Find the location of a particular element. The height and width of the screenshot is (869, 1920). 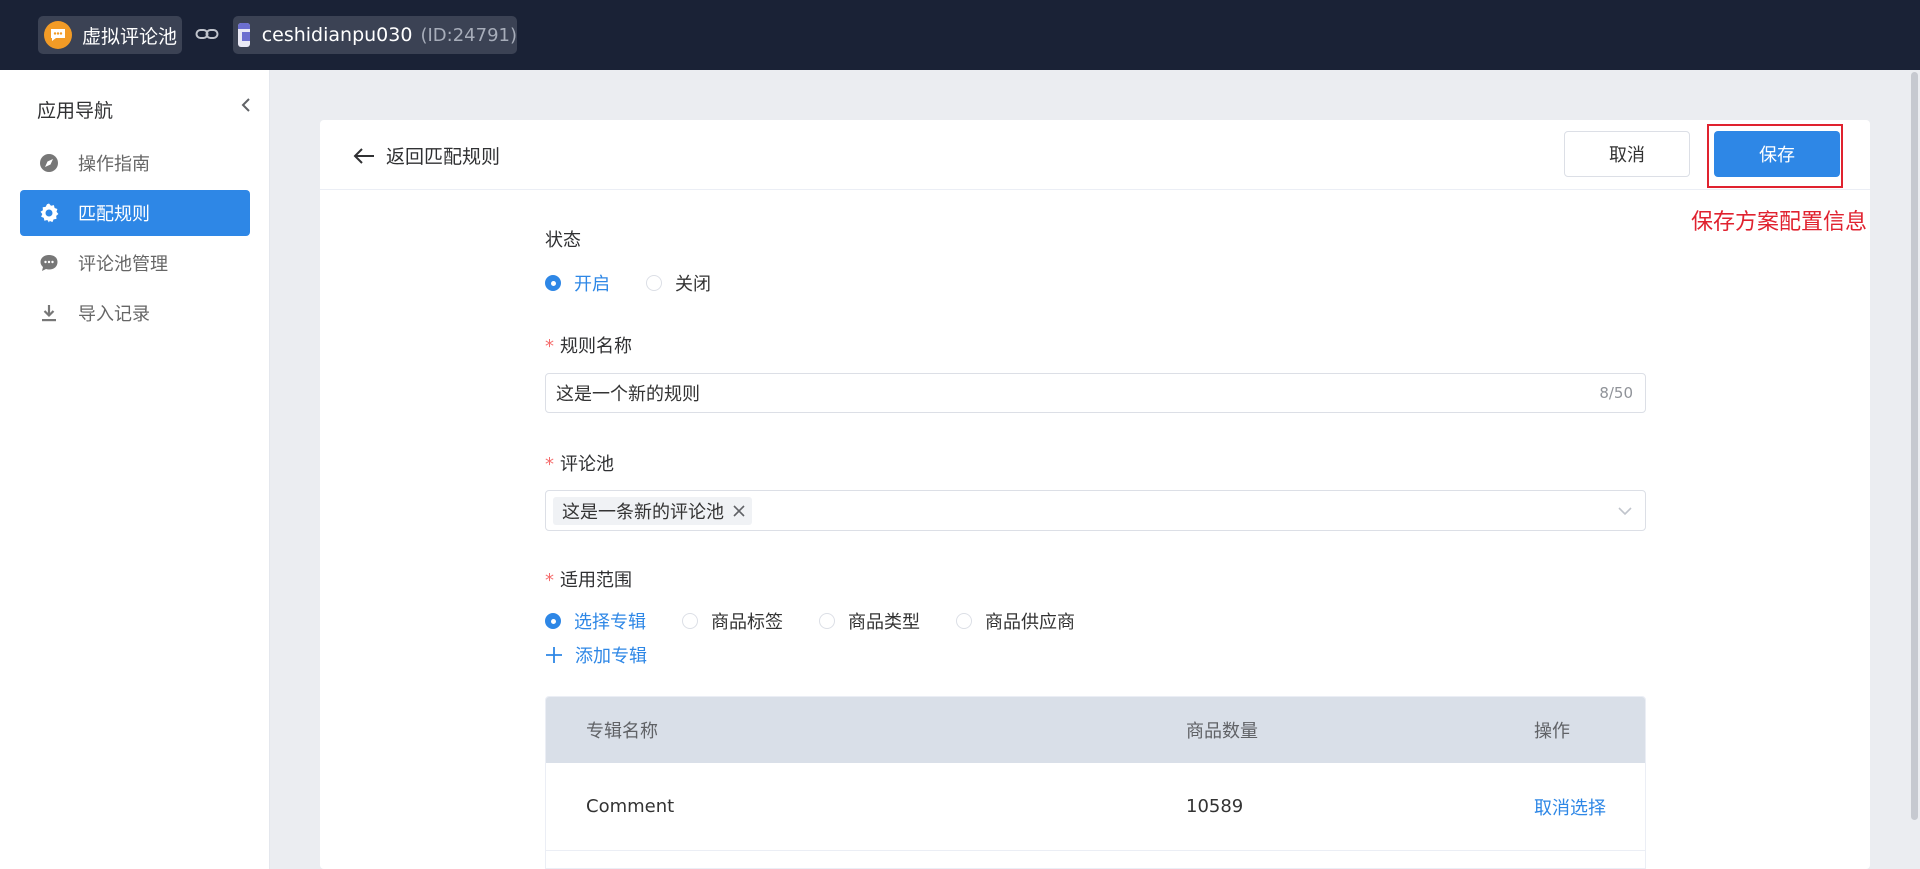

arrow-left-icon is located at coordinates (363, 155).